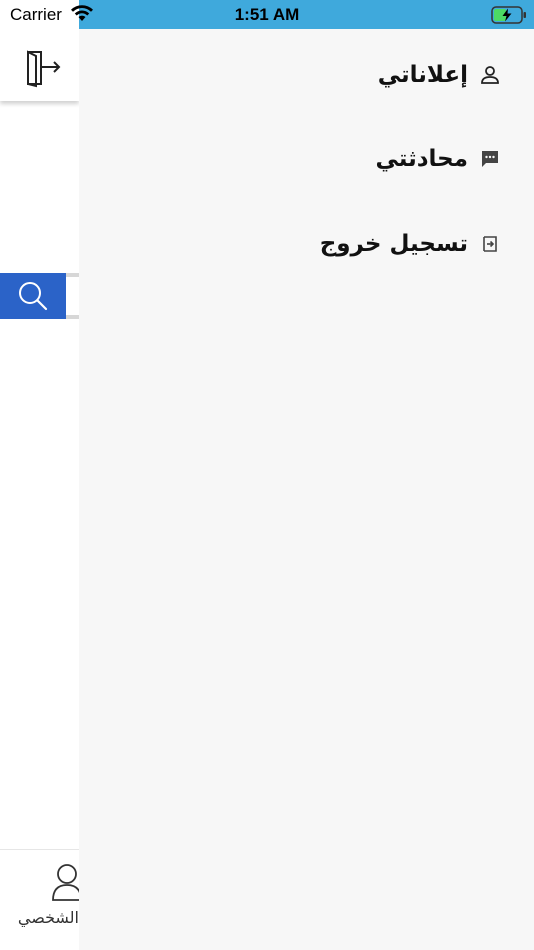  I want to click on exit-button, so click(43, 68).